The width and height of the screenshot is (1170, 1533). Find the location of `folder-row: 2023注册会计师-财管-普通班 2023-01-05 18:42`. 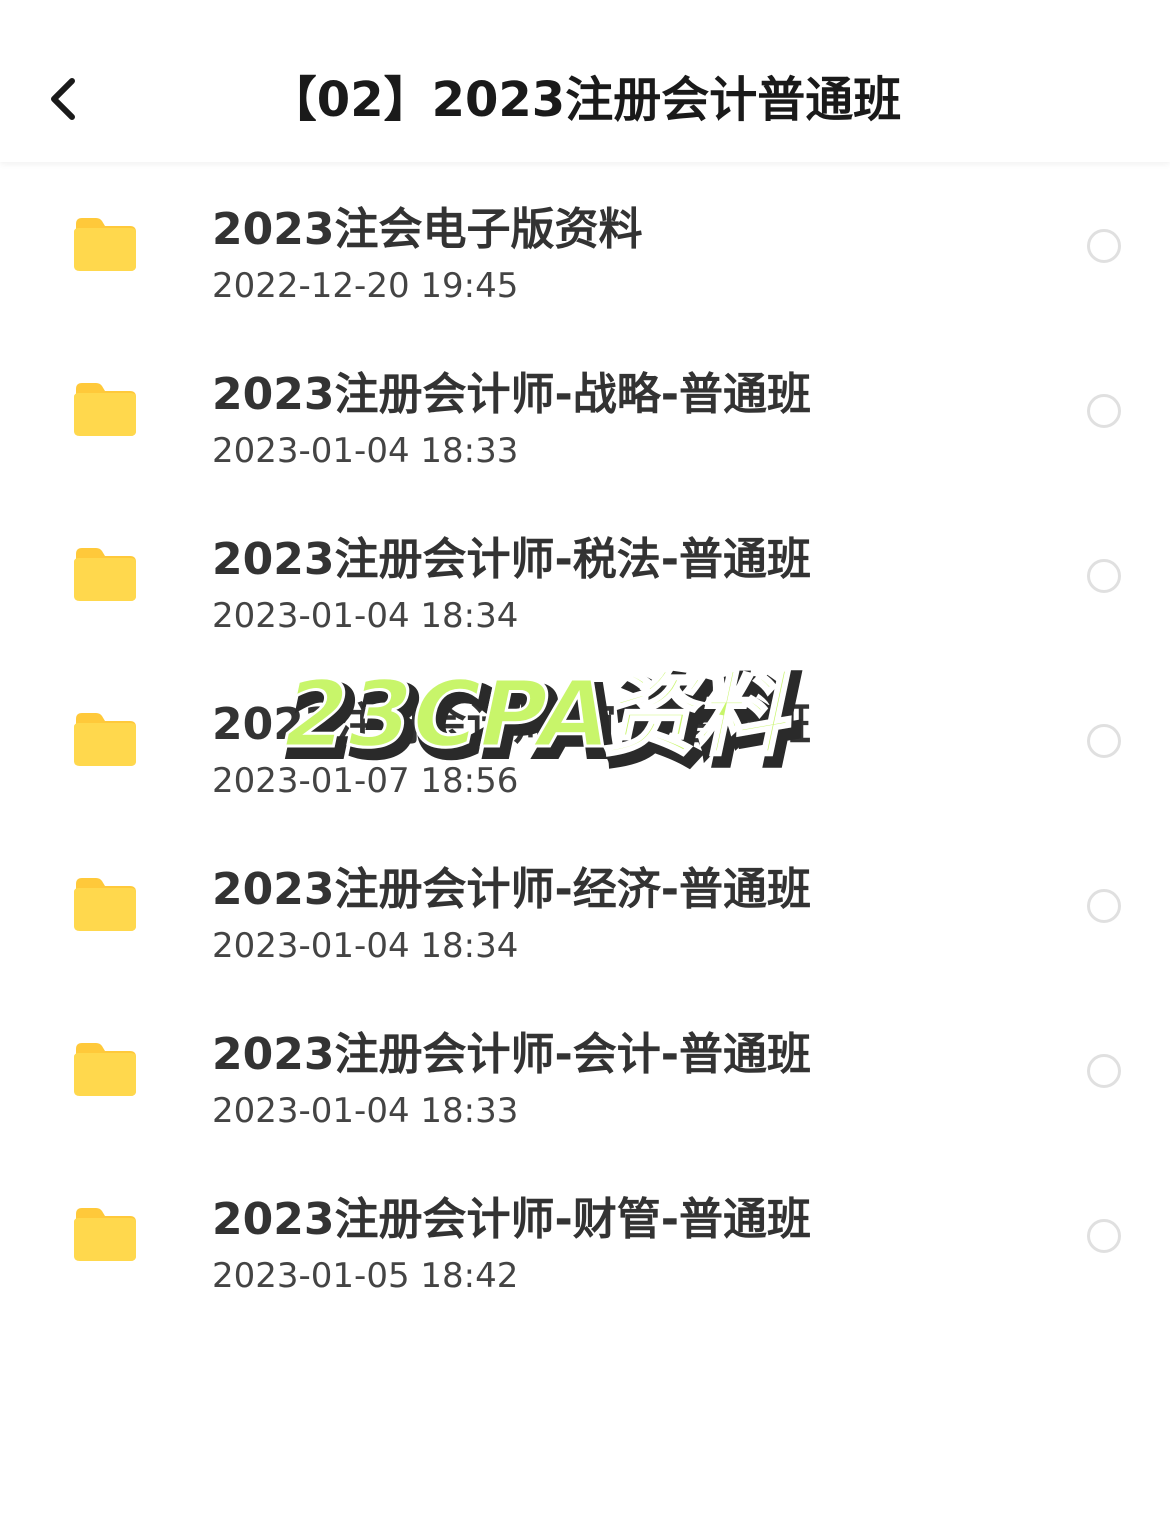

folder-row: 2023注册会计师-财管-普通班 2023-01-05 18:42 is located at coordinates (585, 1234).